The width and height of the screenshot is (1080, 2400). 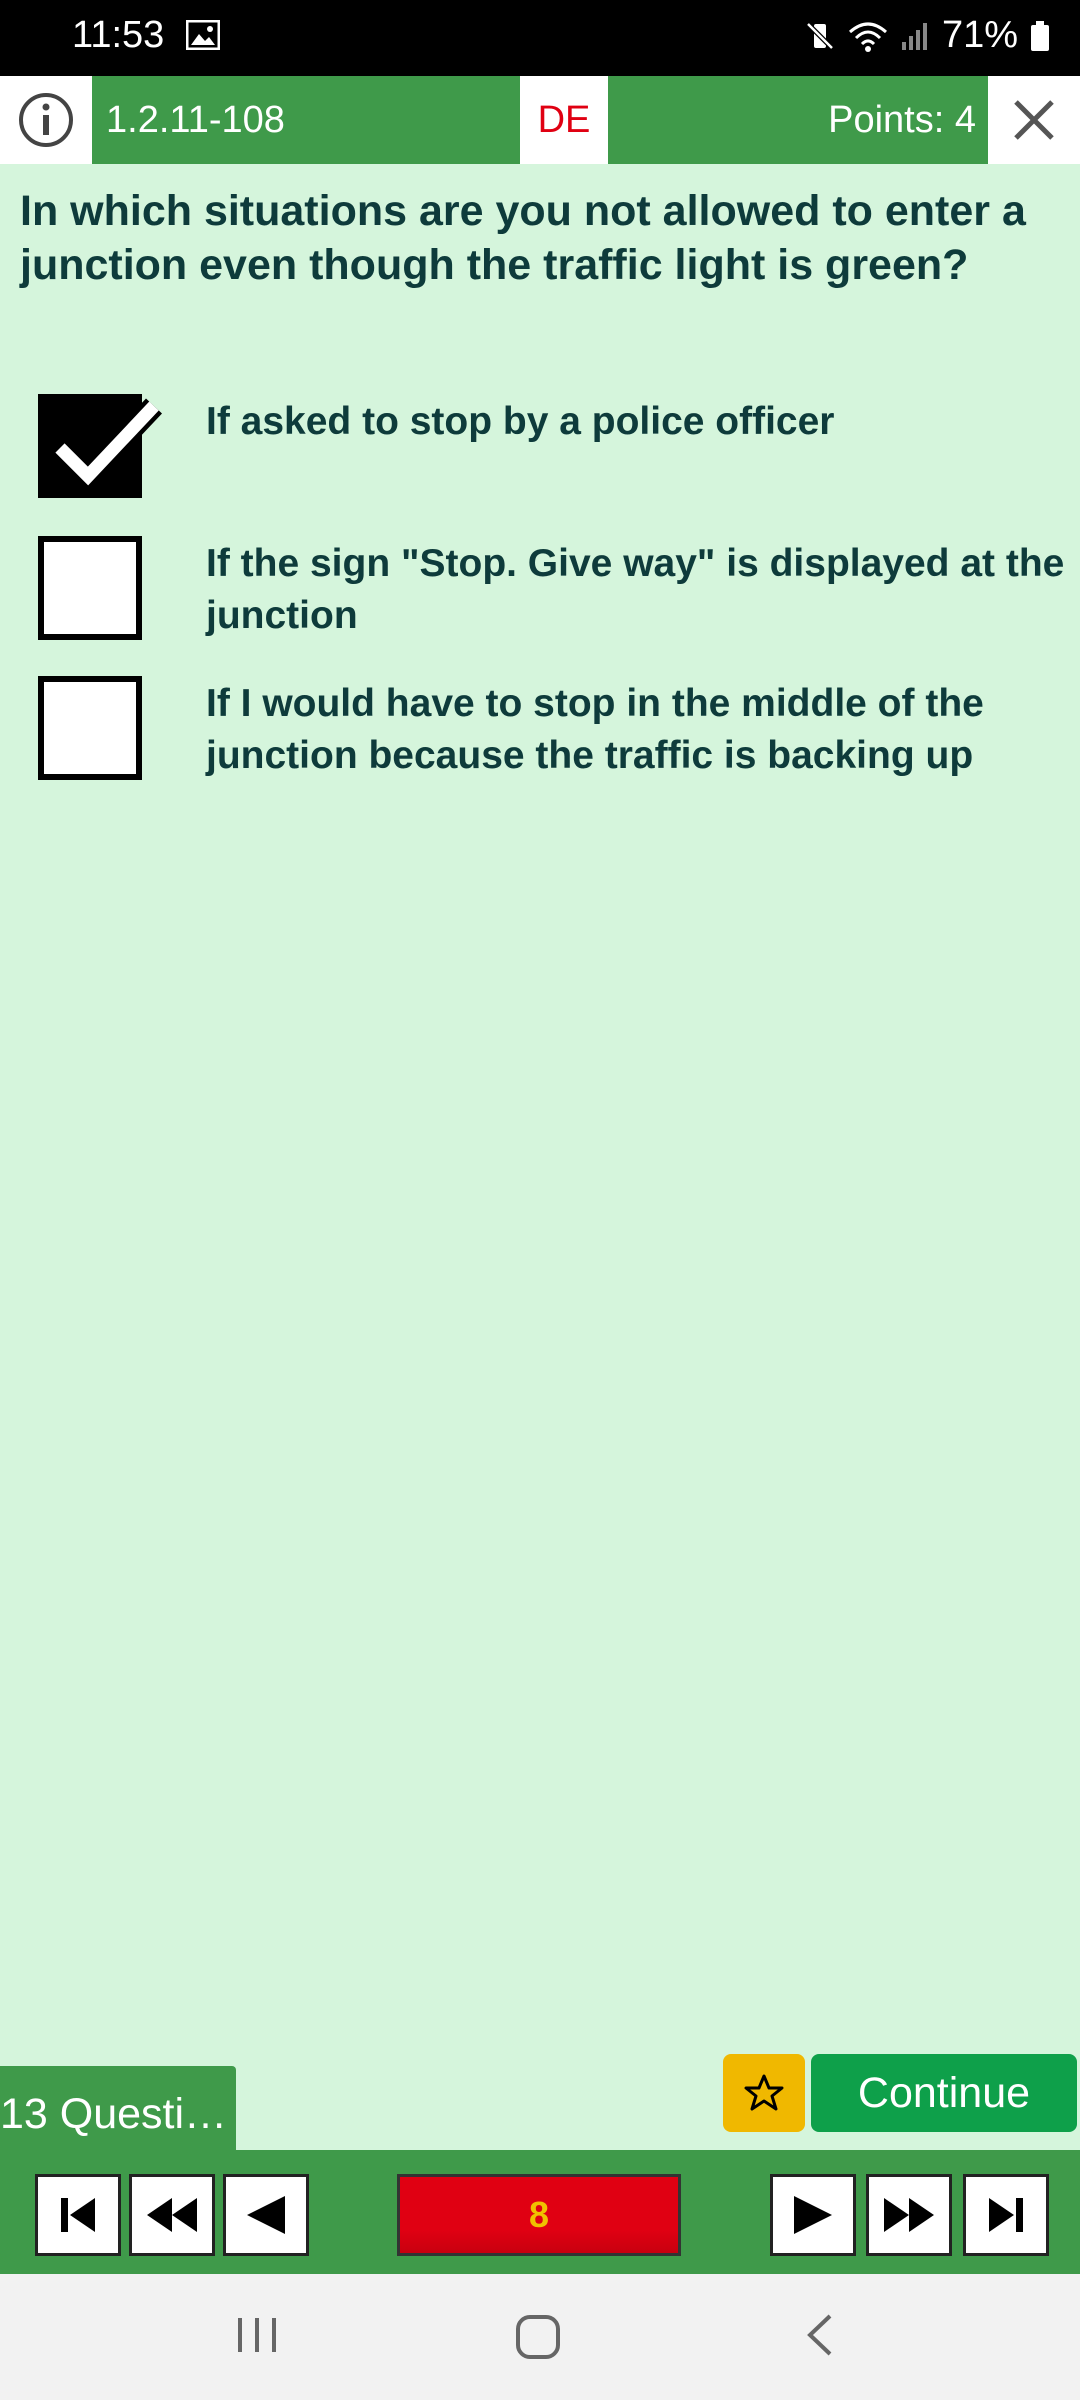 I want to click on signal-icon, so click(x=914, y=36).